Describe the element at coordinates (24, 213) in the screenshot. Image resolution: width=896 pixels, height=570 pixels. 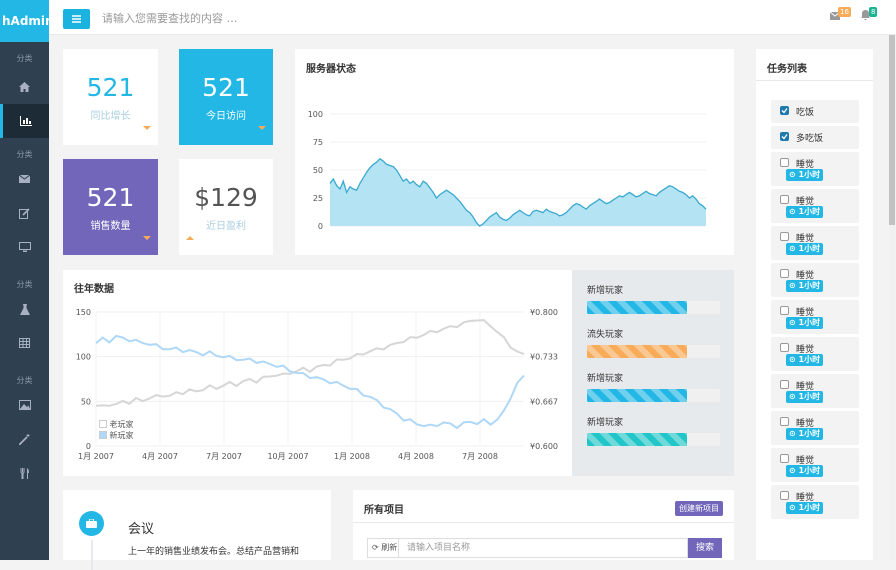
I see `sidebar-item-edit` at that location.